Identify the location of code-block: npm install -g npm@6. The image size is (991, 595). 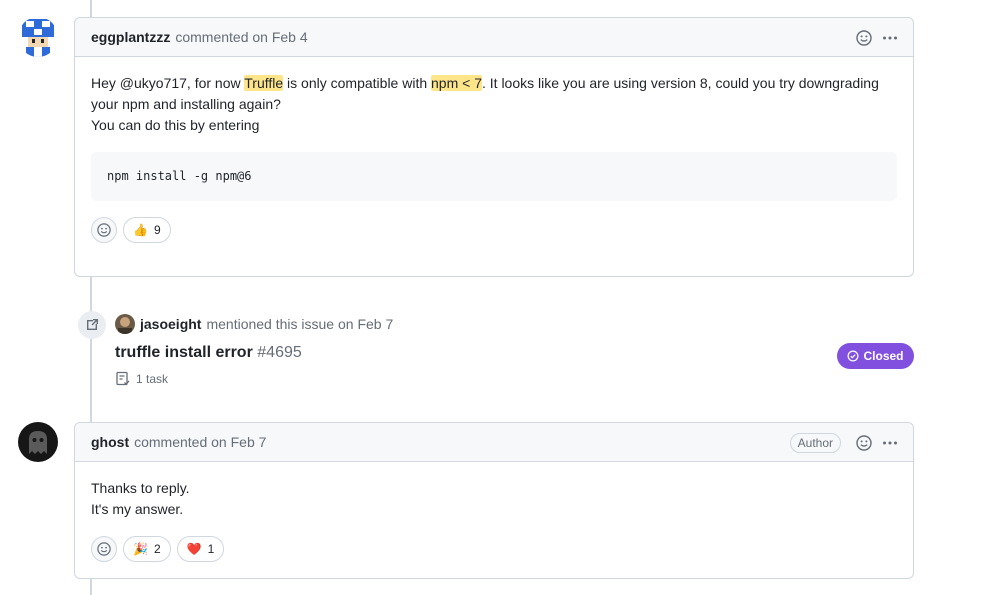
(494, 176).